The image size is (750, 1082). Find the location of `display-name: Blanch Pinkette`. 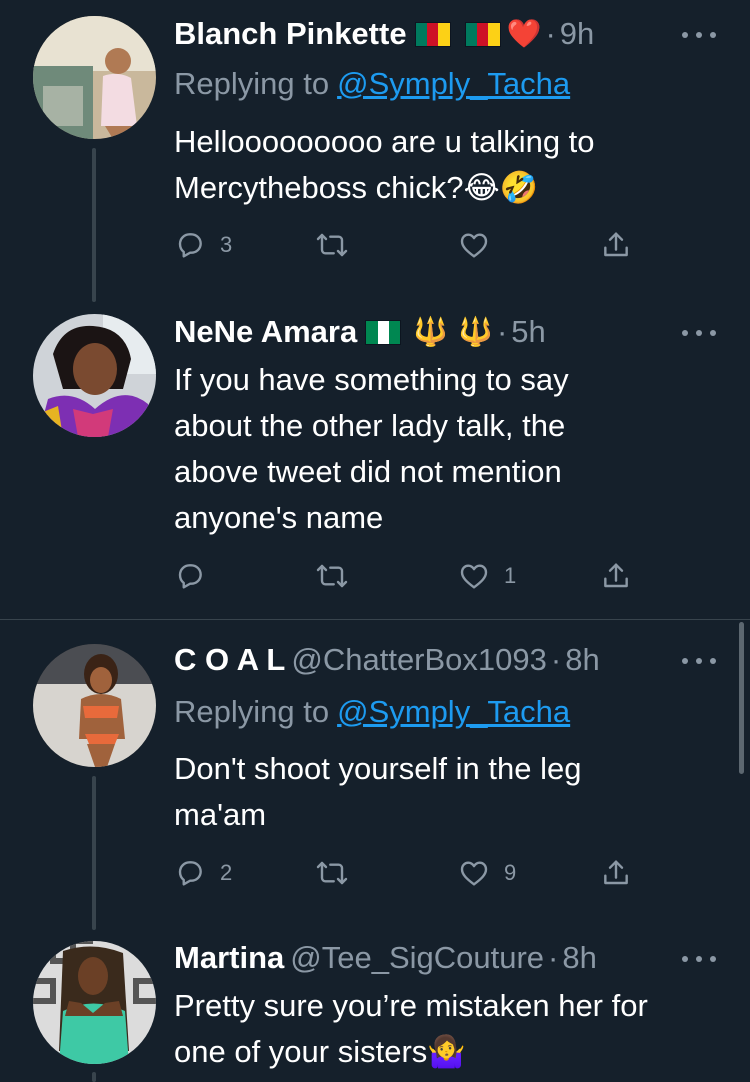

display-name: Blanch Pinkette is located at coordinates (290, 34).